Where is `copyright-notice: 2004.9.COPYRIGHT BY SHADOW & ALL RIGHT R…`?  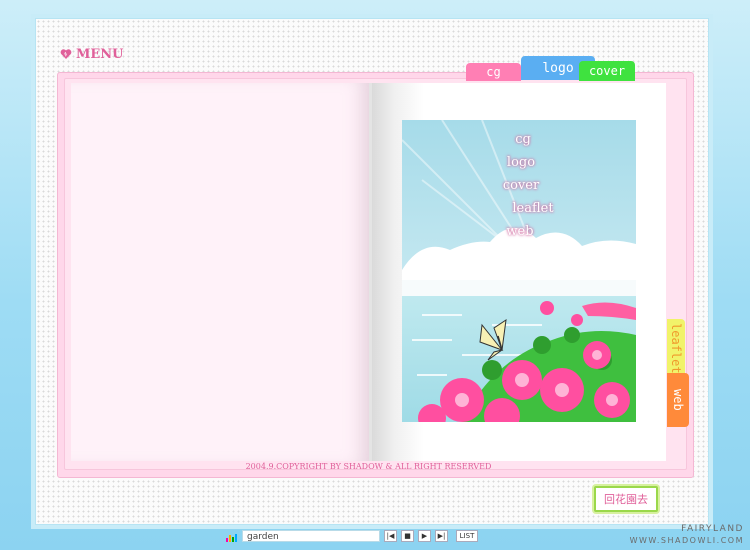 copyright-notice: 2004.9.COPYRIGHT BY SHADOW & ALL RIGHT R… is located at coordinates (368, 466).